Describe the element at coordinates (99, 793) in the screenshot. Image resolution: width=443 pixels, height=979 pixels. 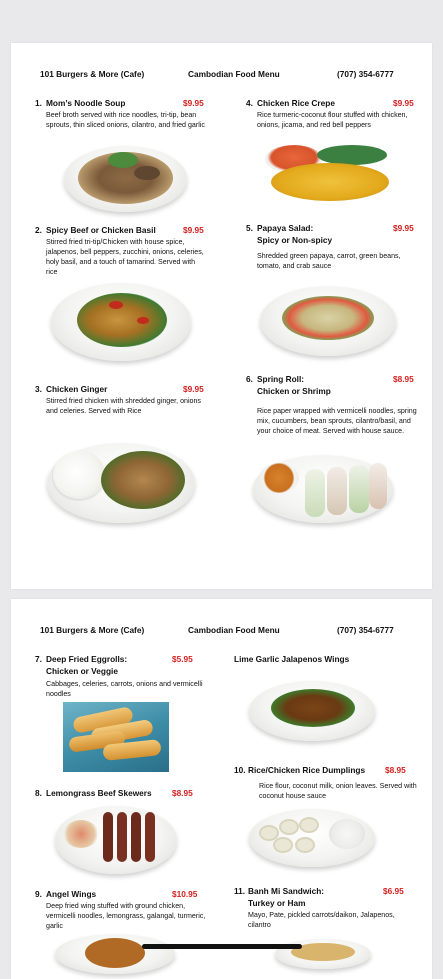
I see `item-name: Lemongrass Beef Skewers` at that location.